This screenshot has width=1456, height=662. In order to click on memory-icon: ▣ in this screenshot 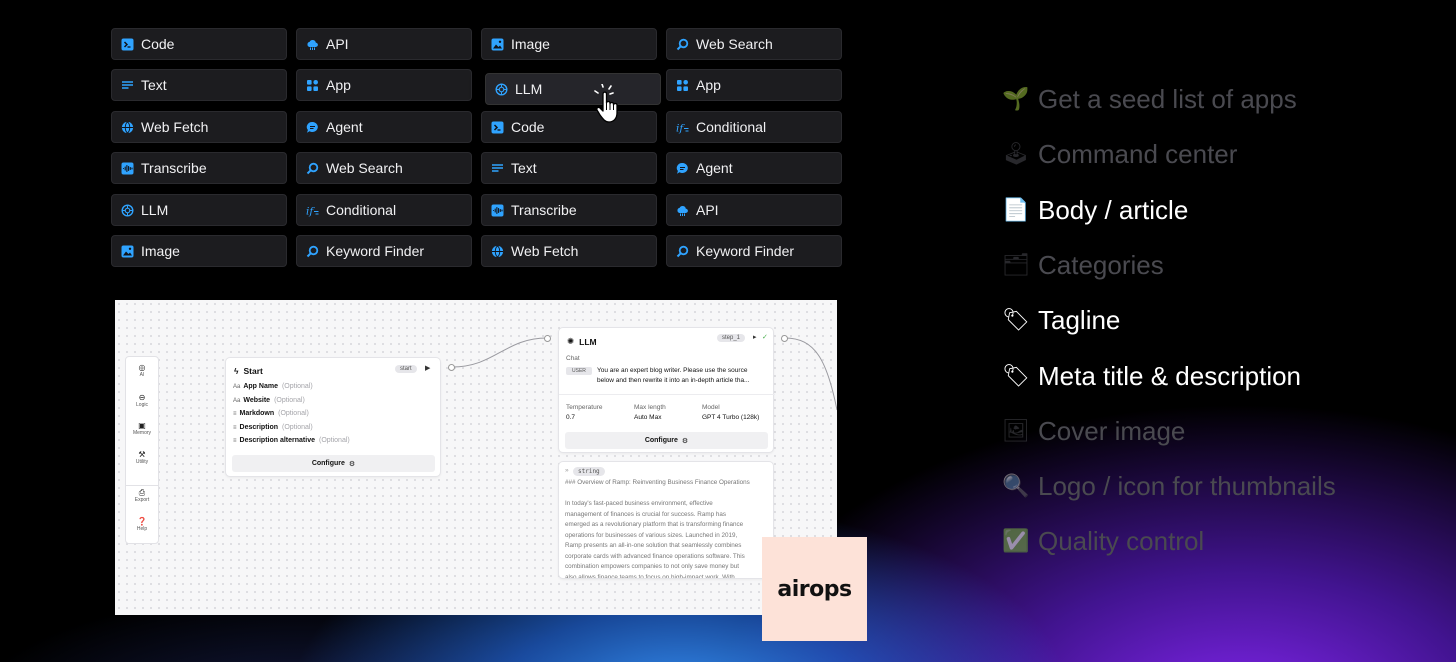, I will do `click(142, 425)`.